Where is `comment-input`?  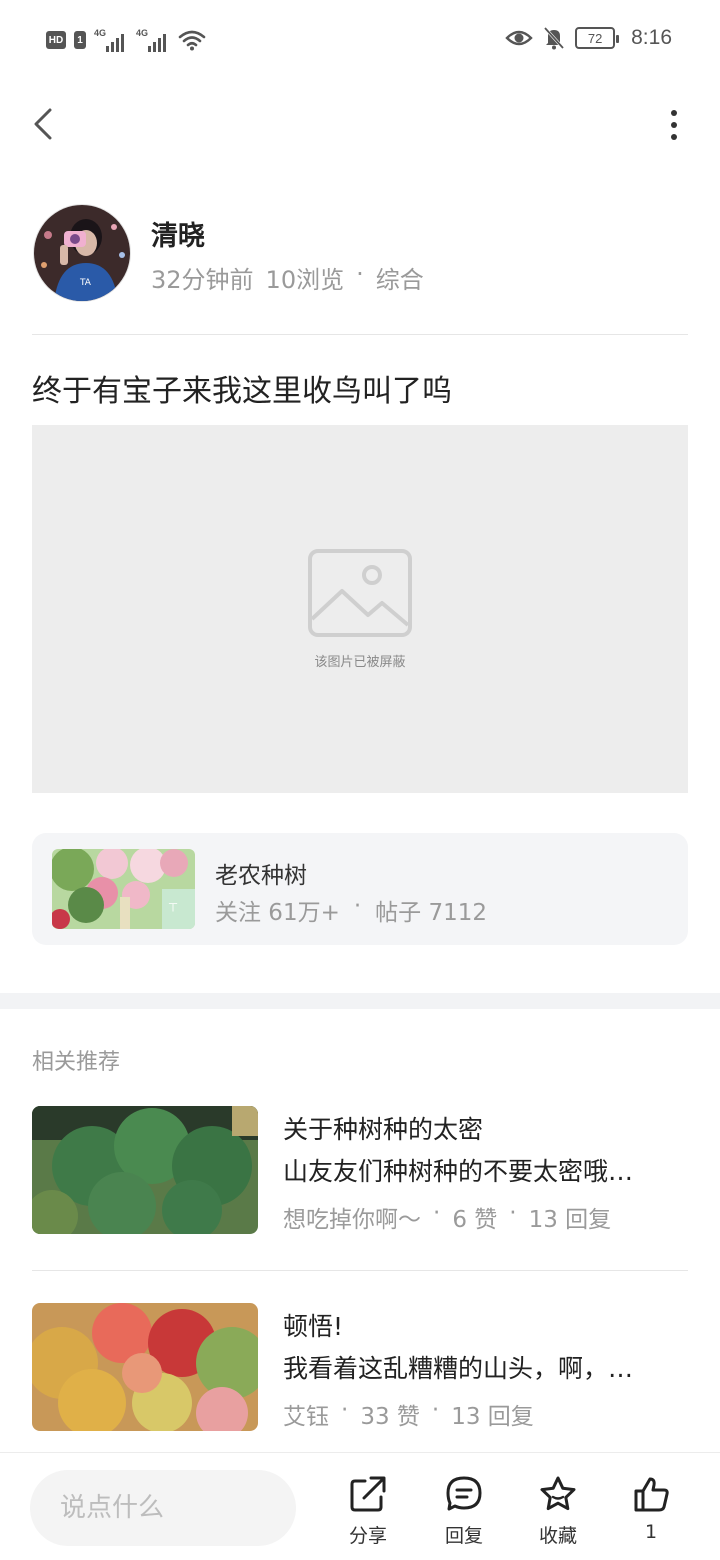 comment-input is located at coordinates (163, 1508).